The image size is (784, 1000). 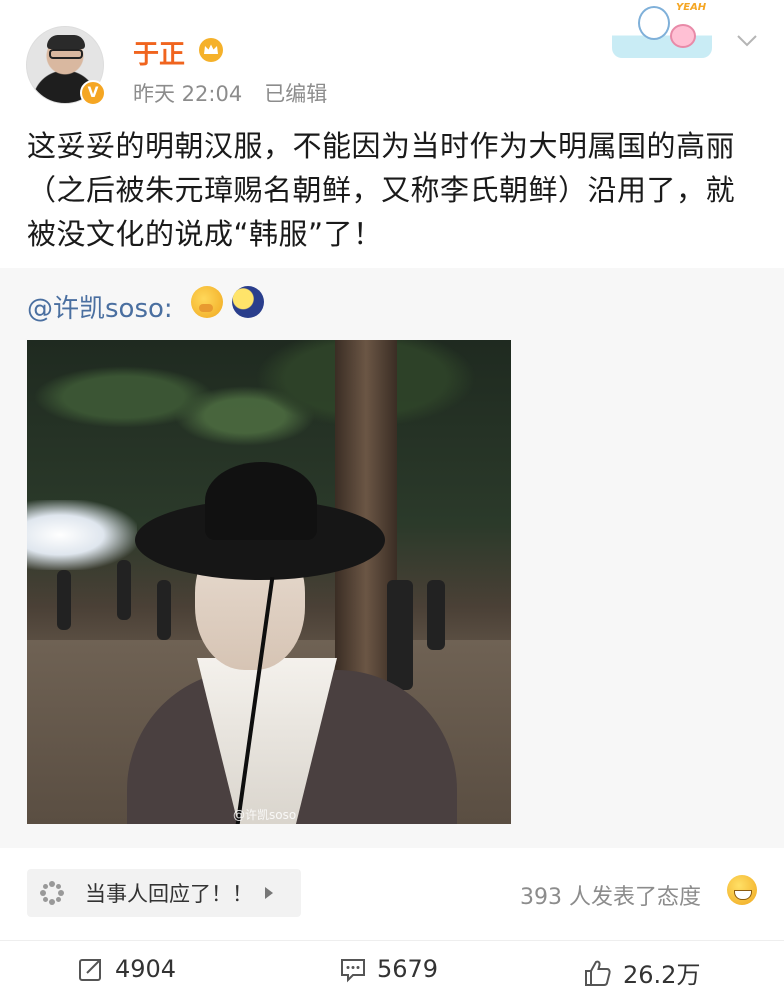 What do you see at coordinates (188, 94) in the screenshot?
I see `post-time: 昨天 22:04` at bounding box center [188, 94].